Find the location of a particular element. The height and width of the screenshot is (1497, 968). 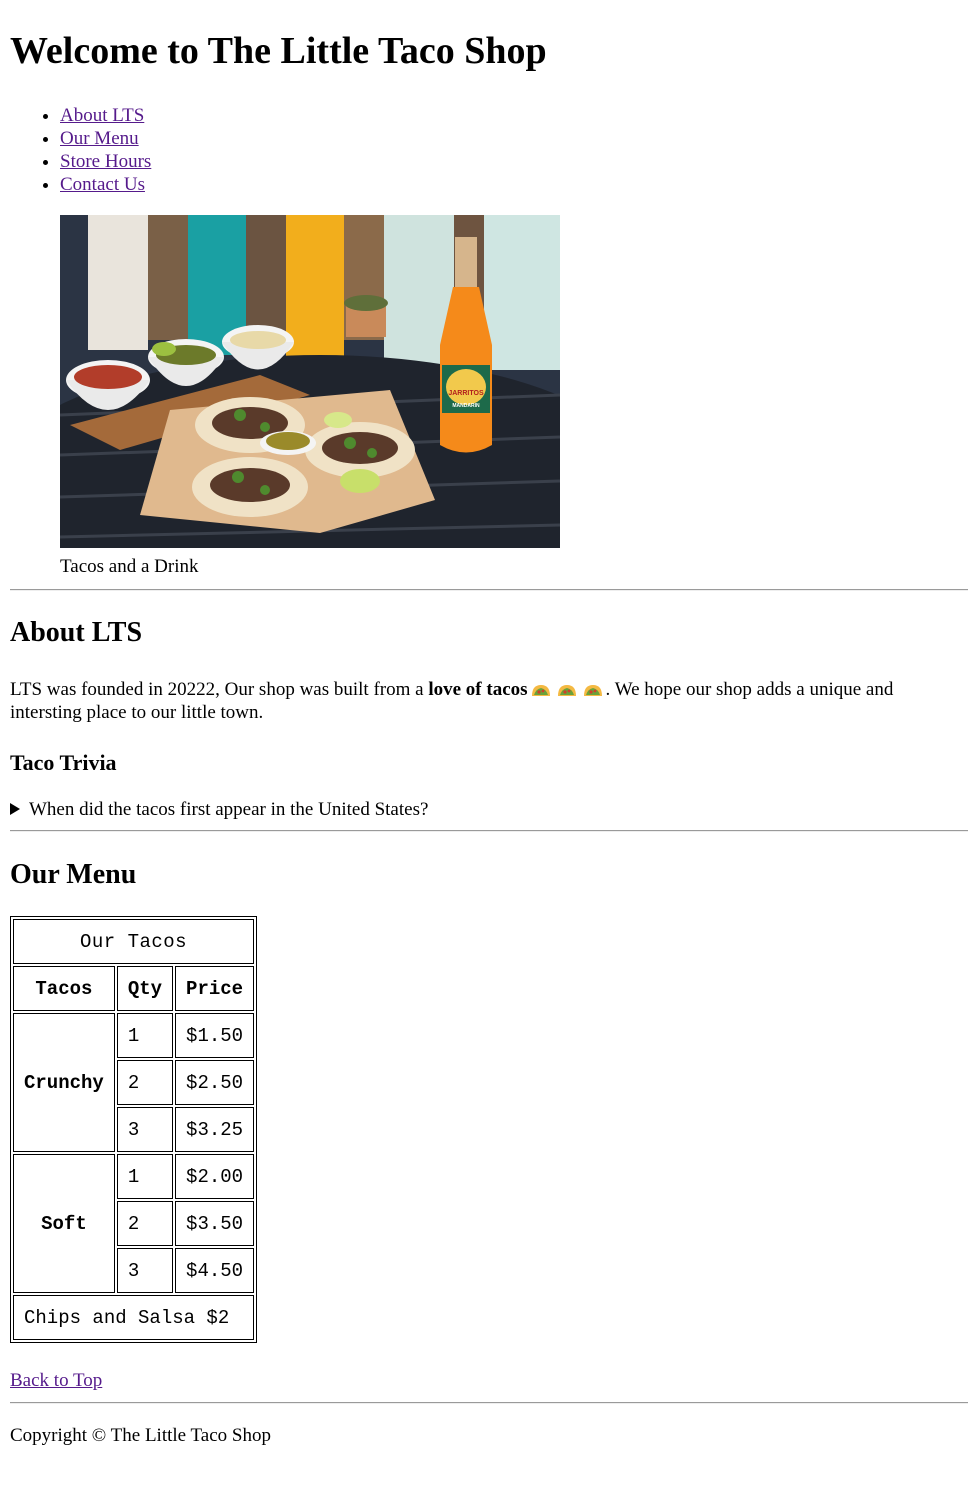

menu-heading: Our Menu is located at coordinates (73, 874).